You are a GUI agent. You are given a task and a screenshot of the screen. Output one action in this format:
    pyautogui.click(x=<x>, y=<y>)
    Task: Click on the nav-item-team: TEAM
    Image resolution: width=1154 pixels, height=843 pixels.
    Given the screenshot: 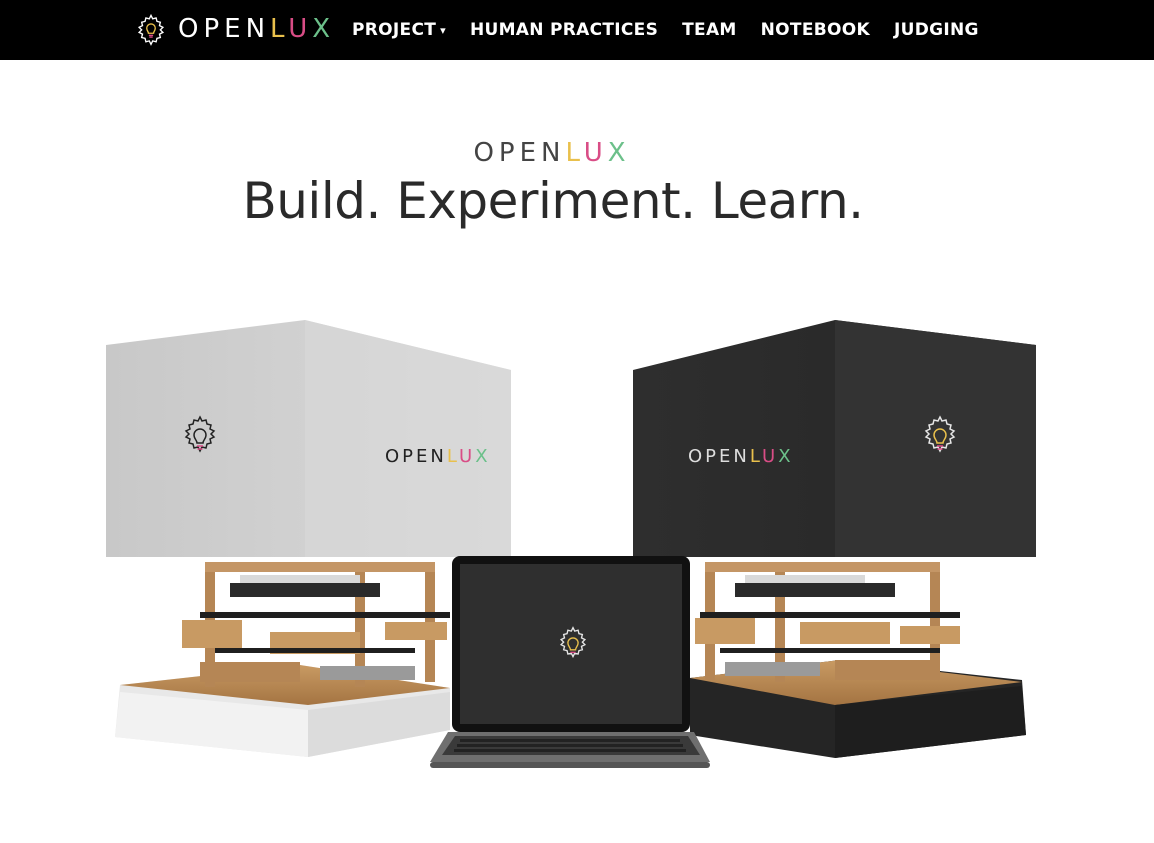 What is the action you would take?
    pyautogui.click(x=709, y=30)
    